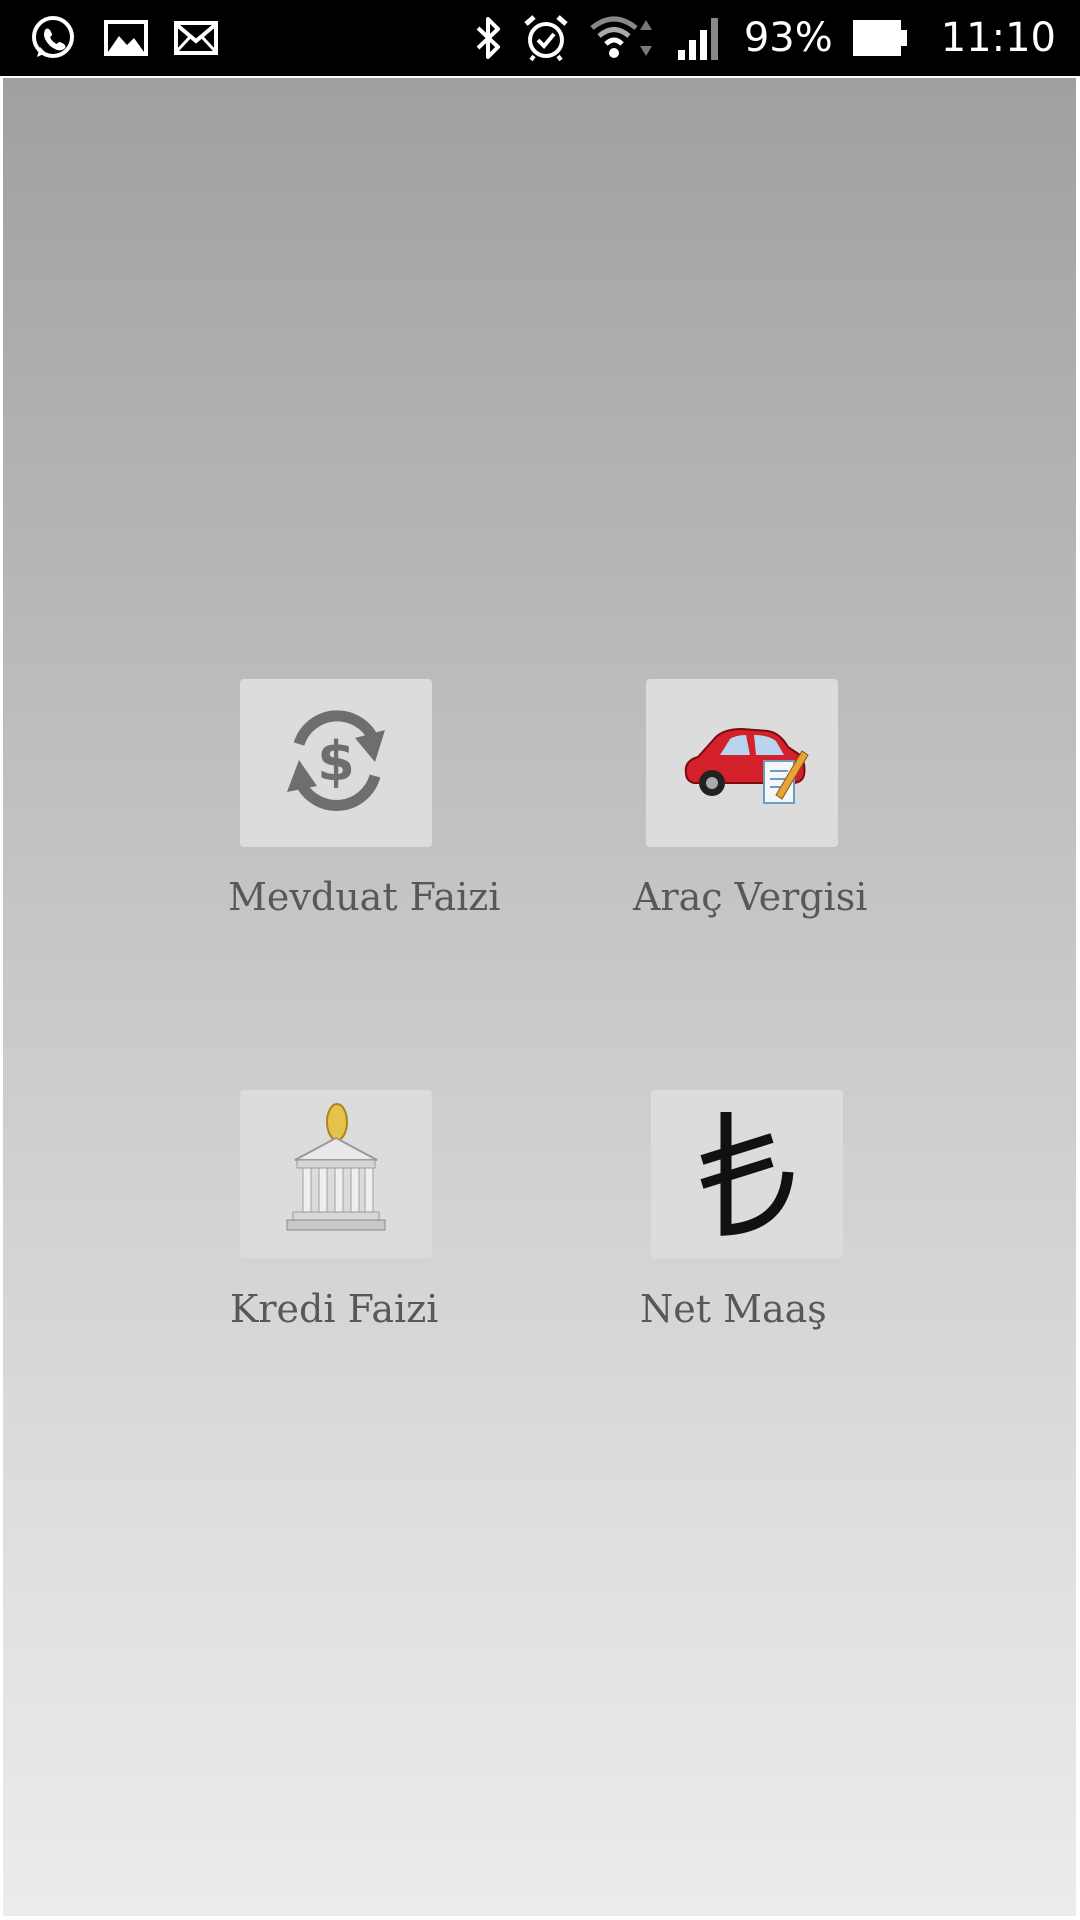 Image resolution: width=1080 pixels, height=1920 pixels. I want to click on deposit-interest-button: $, so click(336, 763).